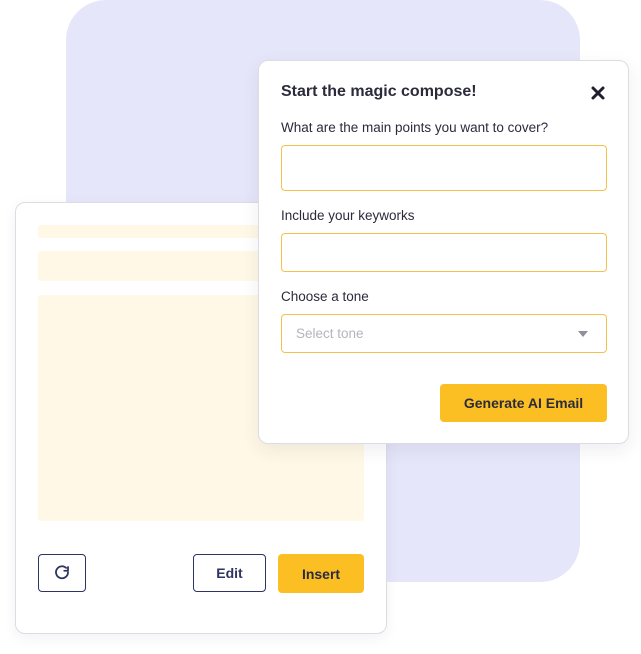  I want to click on regenerate-button, so click(62, 573).